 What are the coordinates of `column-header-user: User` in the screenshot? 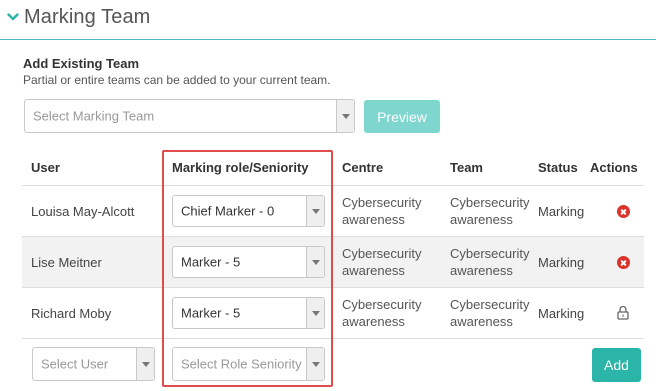 It's located at (45, 167).